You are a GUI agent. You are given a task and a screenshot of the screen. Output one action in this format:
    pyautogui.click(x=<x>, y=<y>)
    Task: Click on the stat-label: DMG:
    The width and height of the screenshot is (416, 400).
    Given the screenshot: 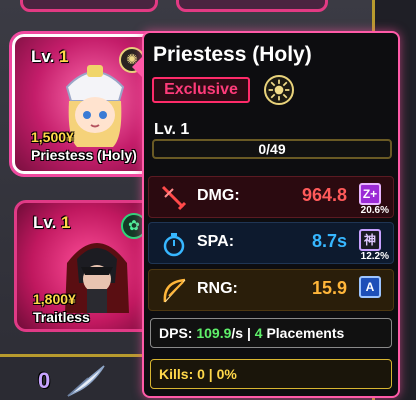 What is the action you would take?
    pyautogui.click(x=218, y=195)
    